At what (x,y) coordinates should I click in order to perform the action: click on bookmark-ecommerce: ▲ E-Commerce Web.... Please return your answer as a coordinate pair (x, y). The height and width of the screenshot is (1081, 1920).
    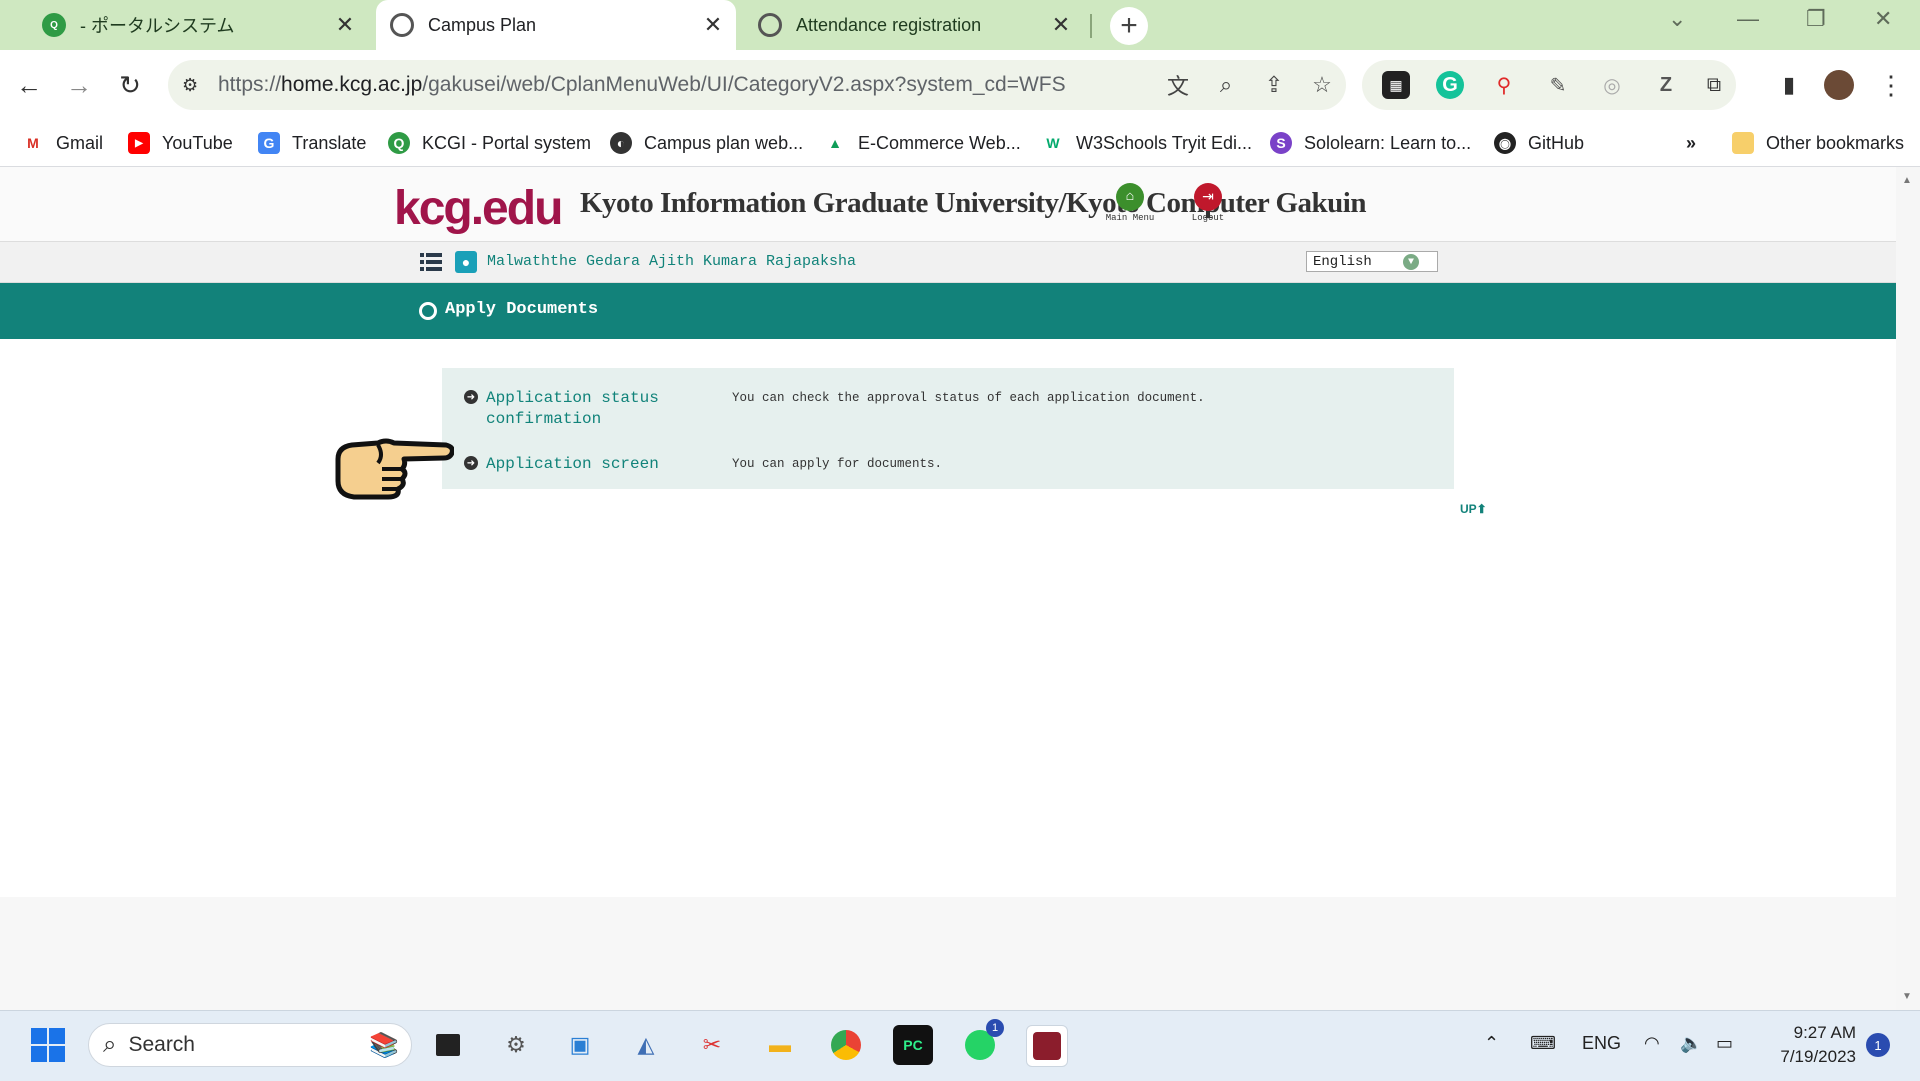
    Looking at the image, I should click on (922, 143).